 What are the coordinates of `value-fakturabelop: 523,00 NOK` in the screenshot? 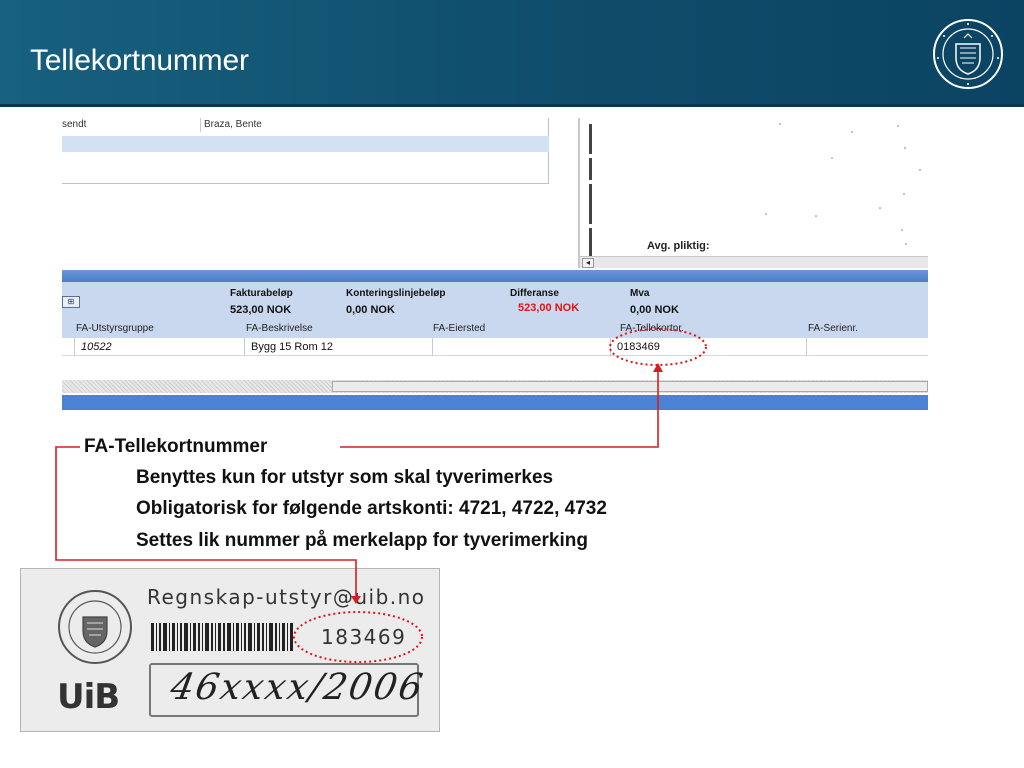 It's located at (261, 310).